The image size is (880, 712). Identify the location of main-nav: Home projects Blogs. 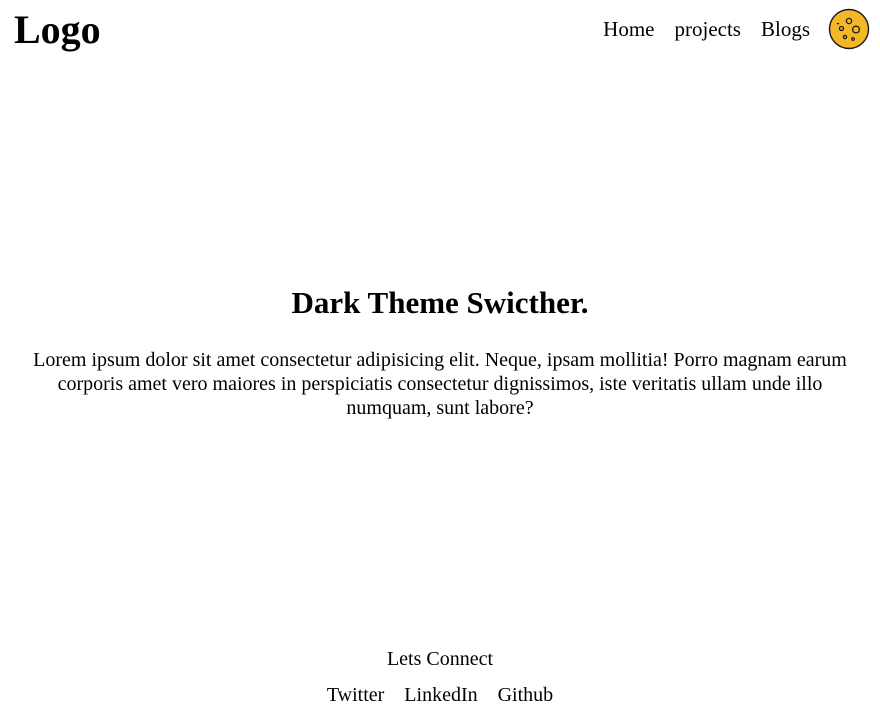
(736, 29).